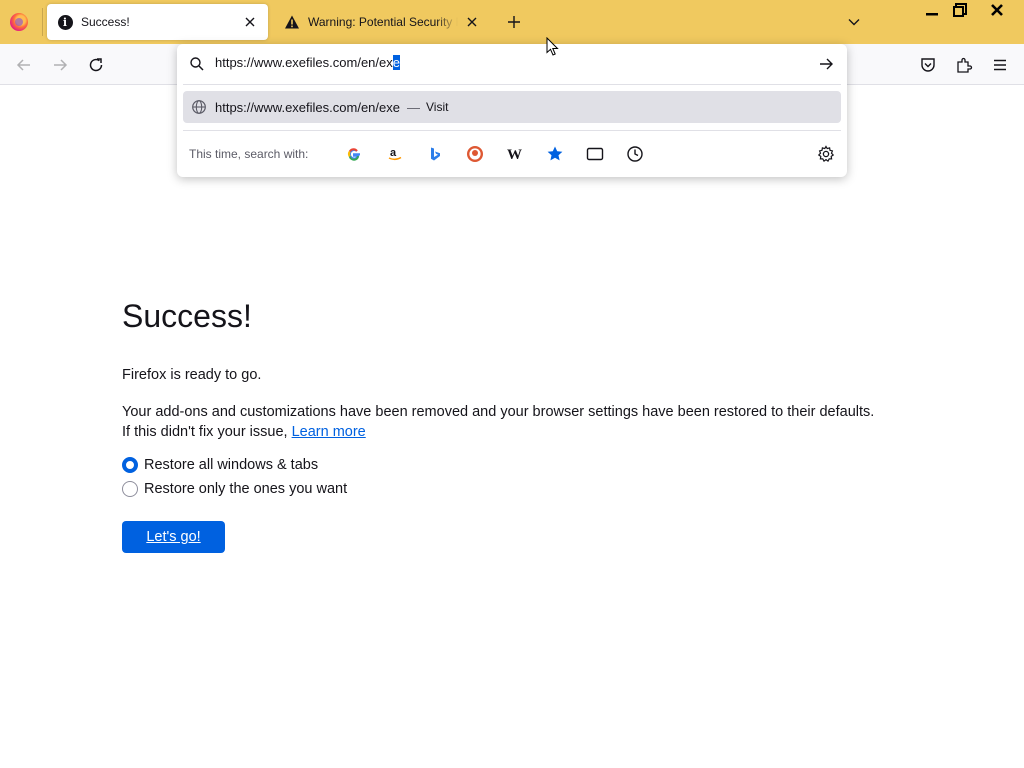  Describe the element at coordinates (928, 65) in the screenshot. I see `pocket-icon` at that location.